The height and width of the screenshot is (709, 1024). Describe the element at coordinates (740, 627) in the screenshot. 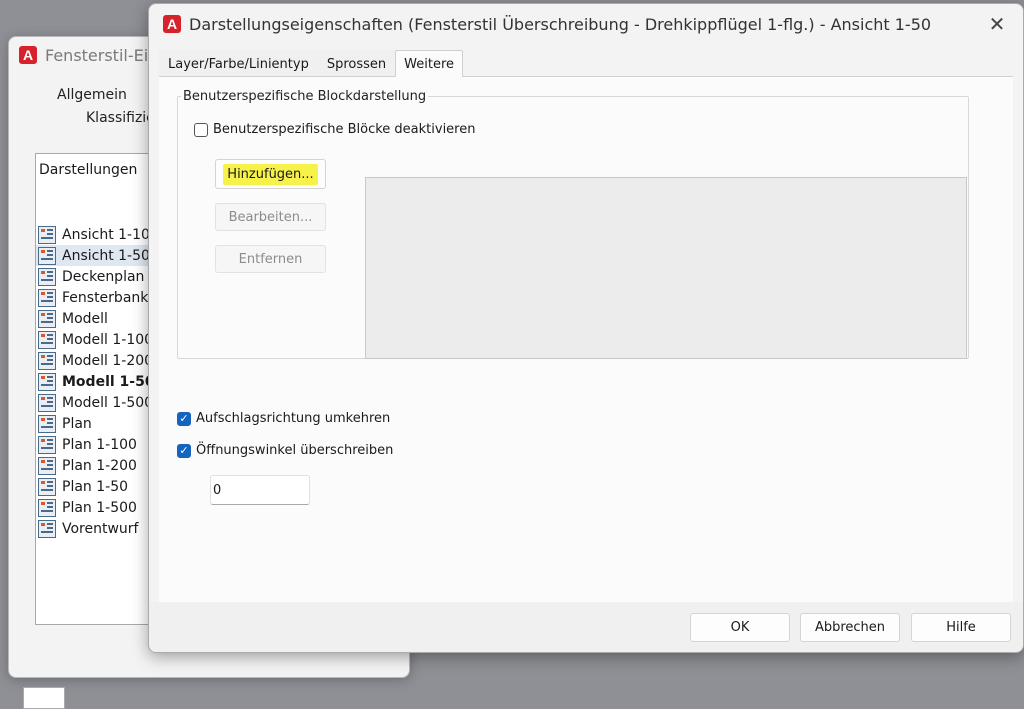

I see `ok-button: OK` at that location.